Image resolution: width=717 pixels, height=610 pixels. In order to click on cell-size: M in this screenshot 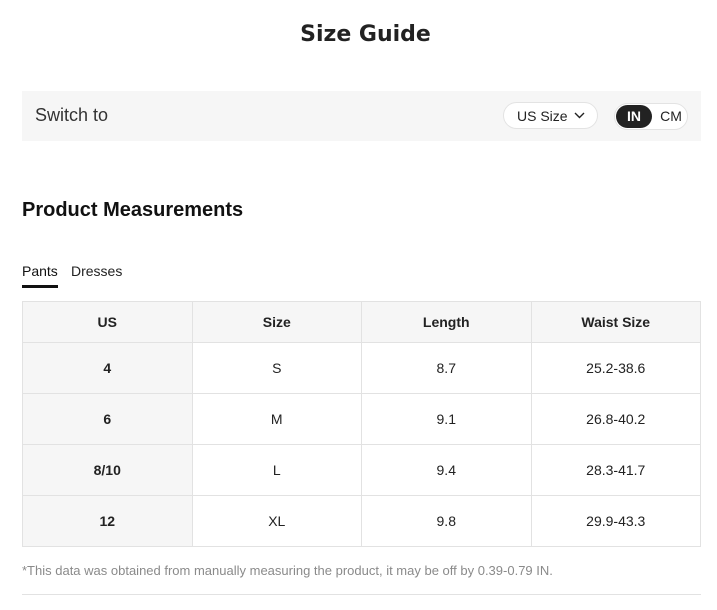, I will do `click(276, 419)`.